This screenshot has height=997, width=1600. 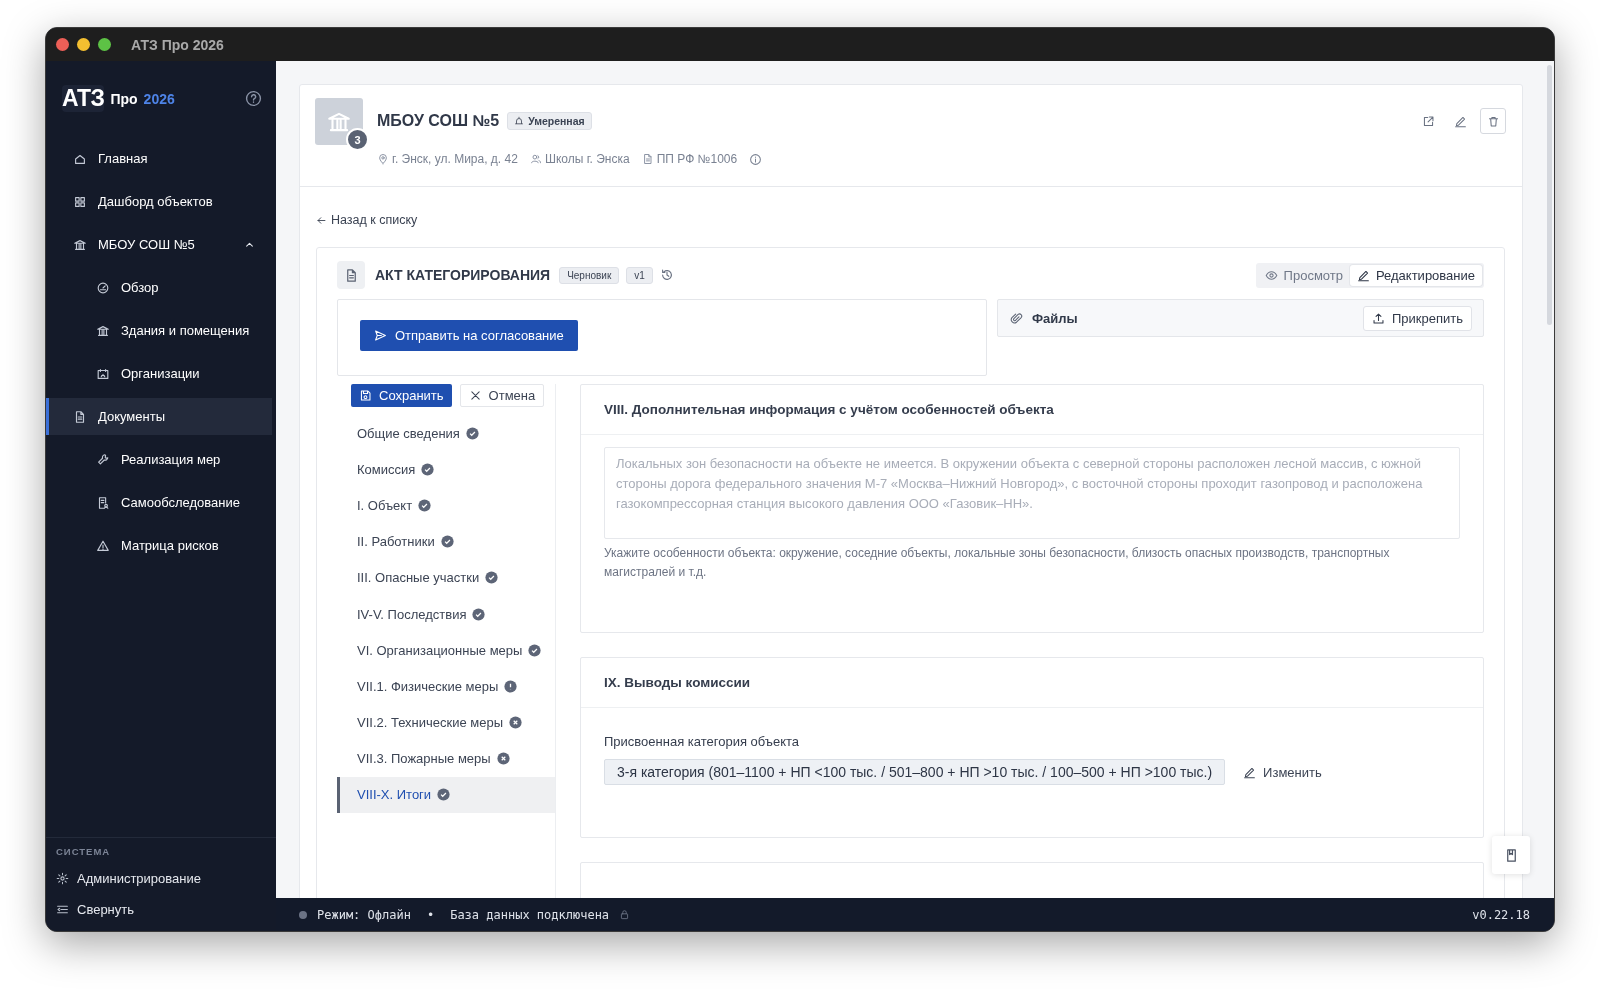 I want to click on logo-year: 2026, so click(x=159, y=98).